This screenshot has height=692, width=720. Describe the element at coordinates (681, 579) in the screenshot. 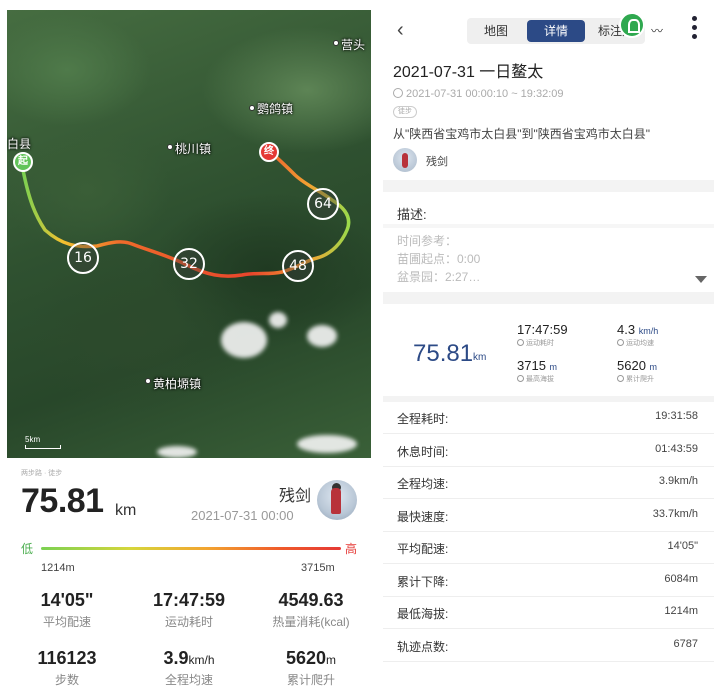

I see `row-value: 6084m` at that location.